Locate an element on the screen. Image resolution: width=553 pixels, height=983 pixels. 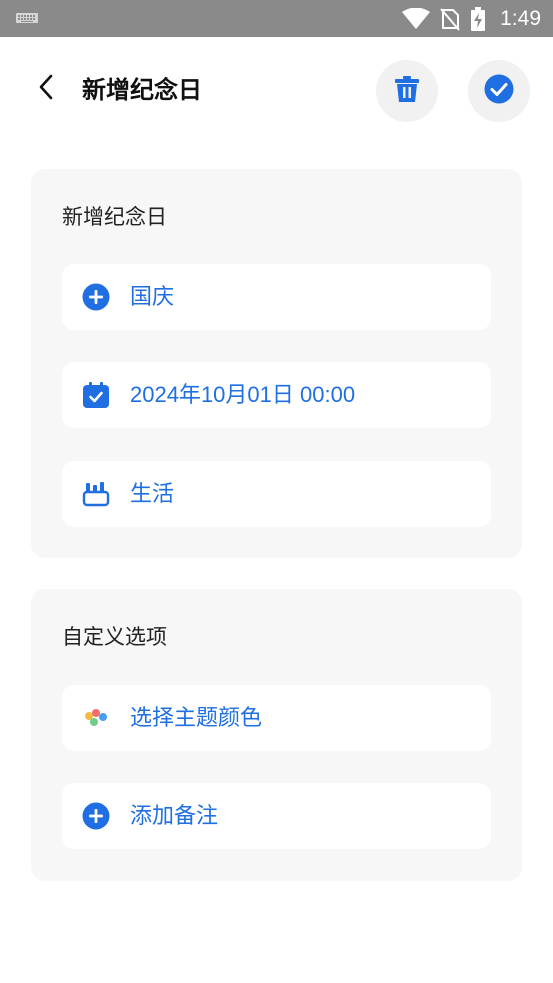
battery-charging-icon is located at coordinates (478, 18).